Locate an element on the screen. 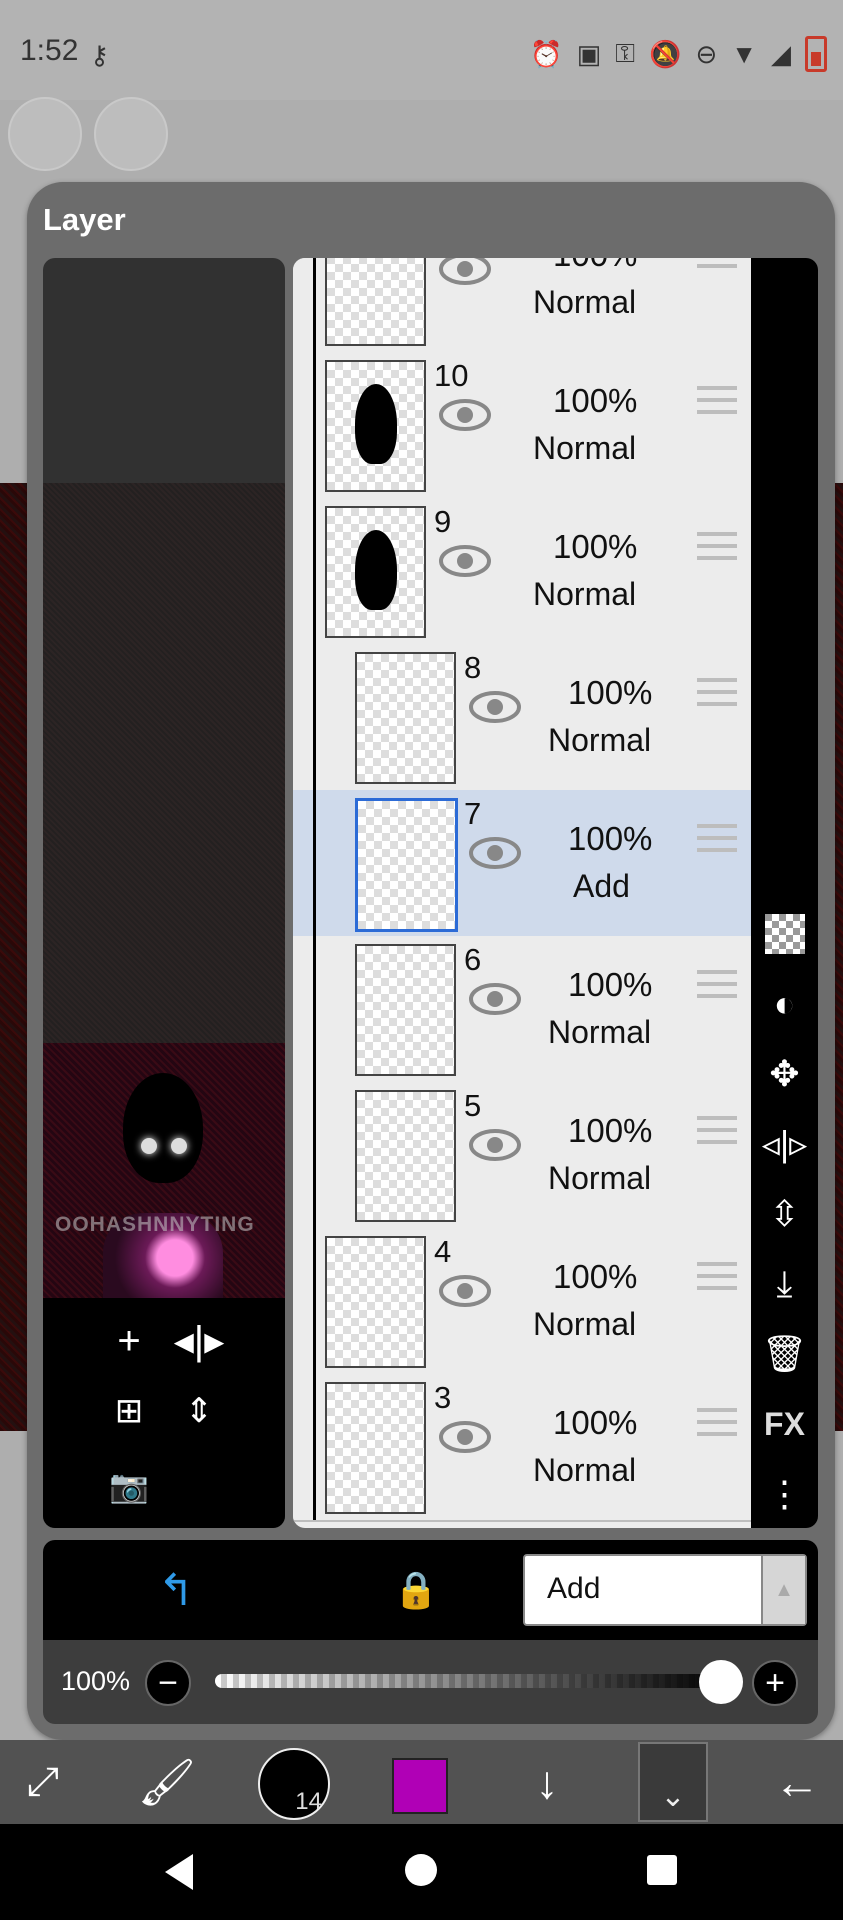 The height and width of the screenshot is (1920, 843). collapse-button: ⌄ is located at coordinates (673, 1782).